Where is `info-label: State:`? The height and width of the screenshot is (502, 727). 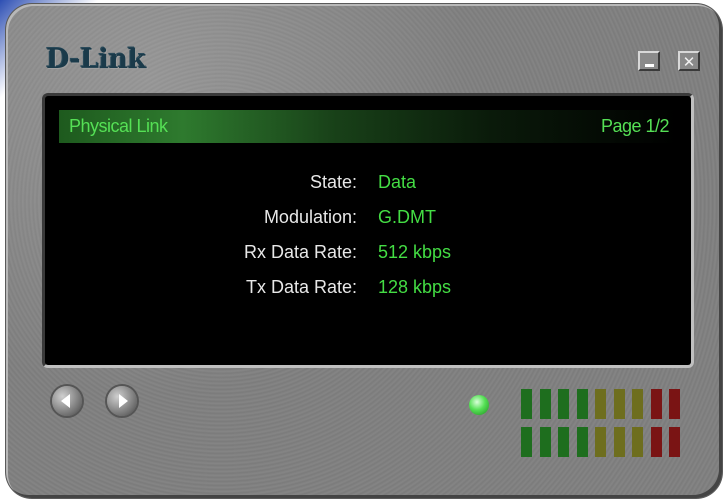 info-label: State: is located at coordinates (333, 182).